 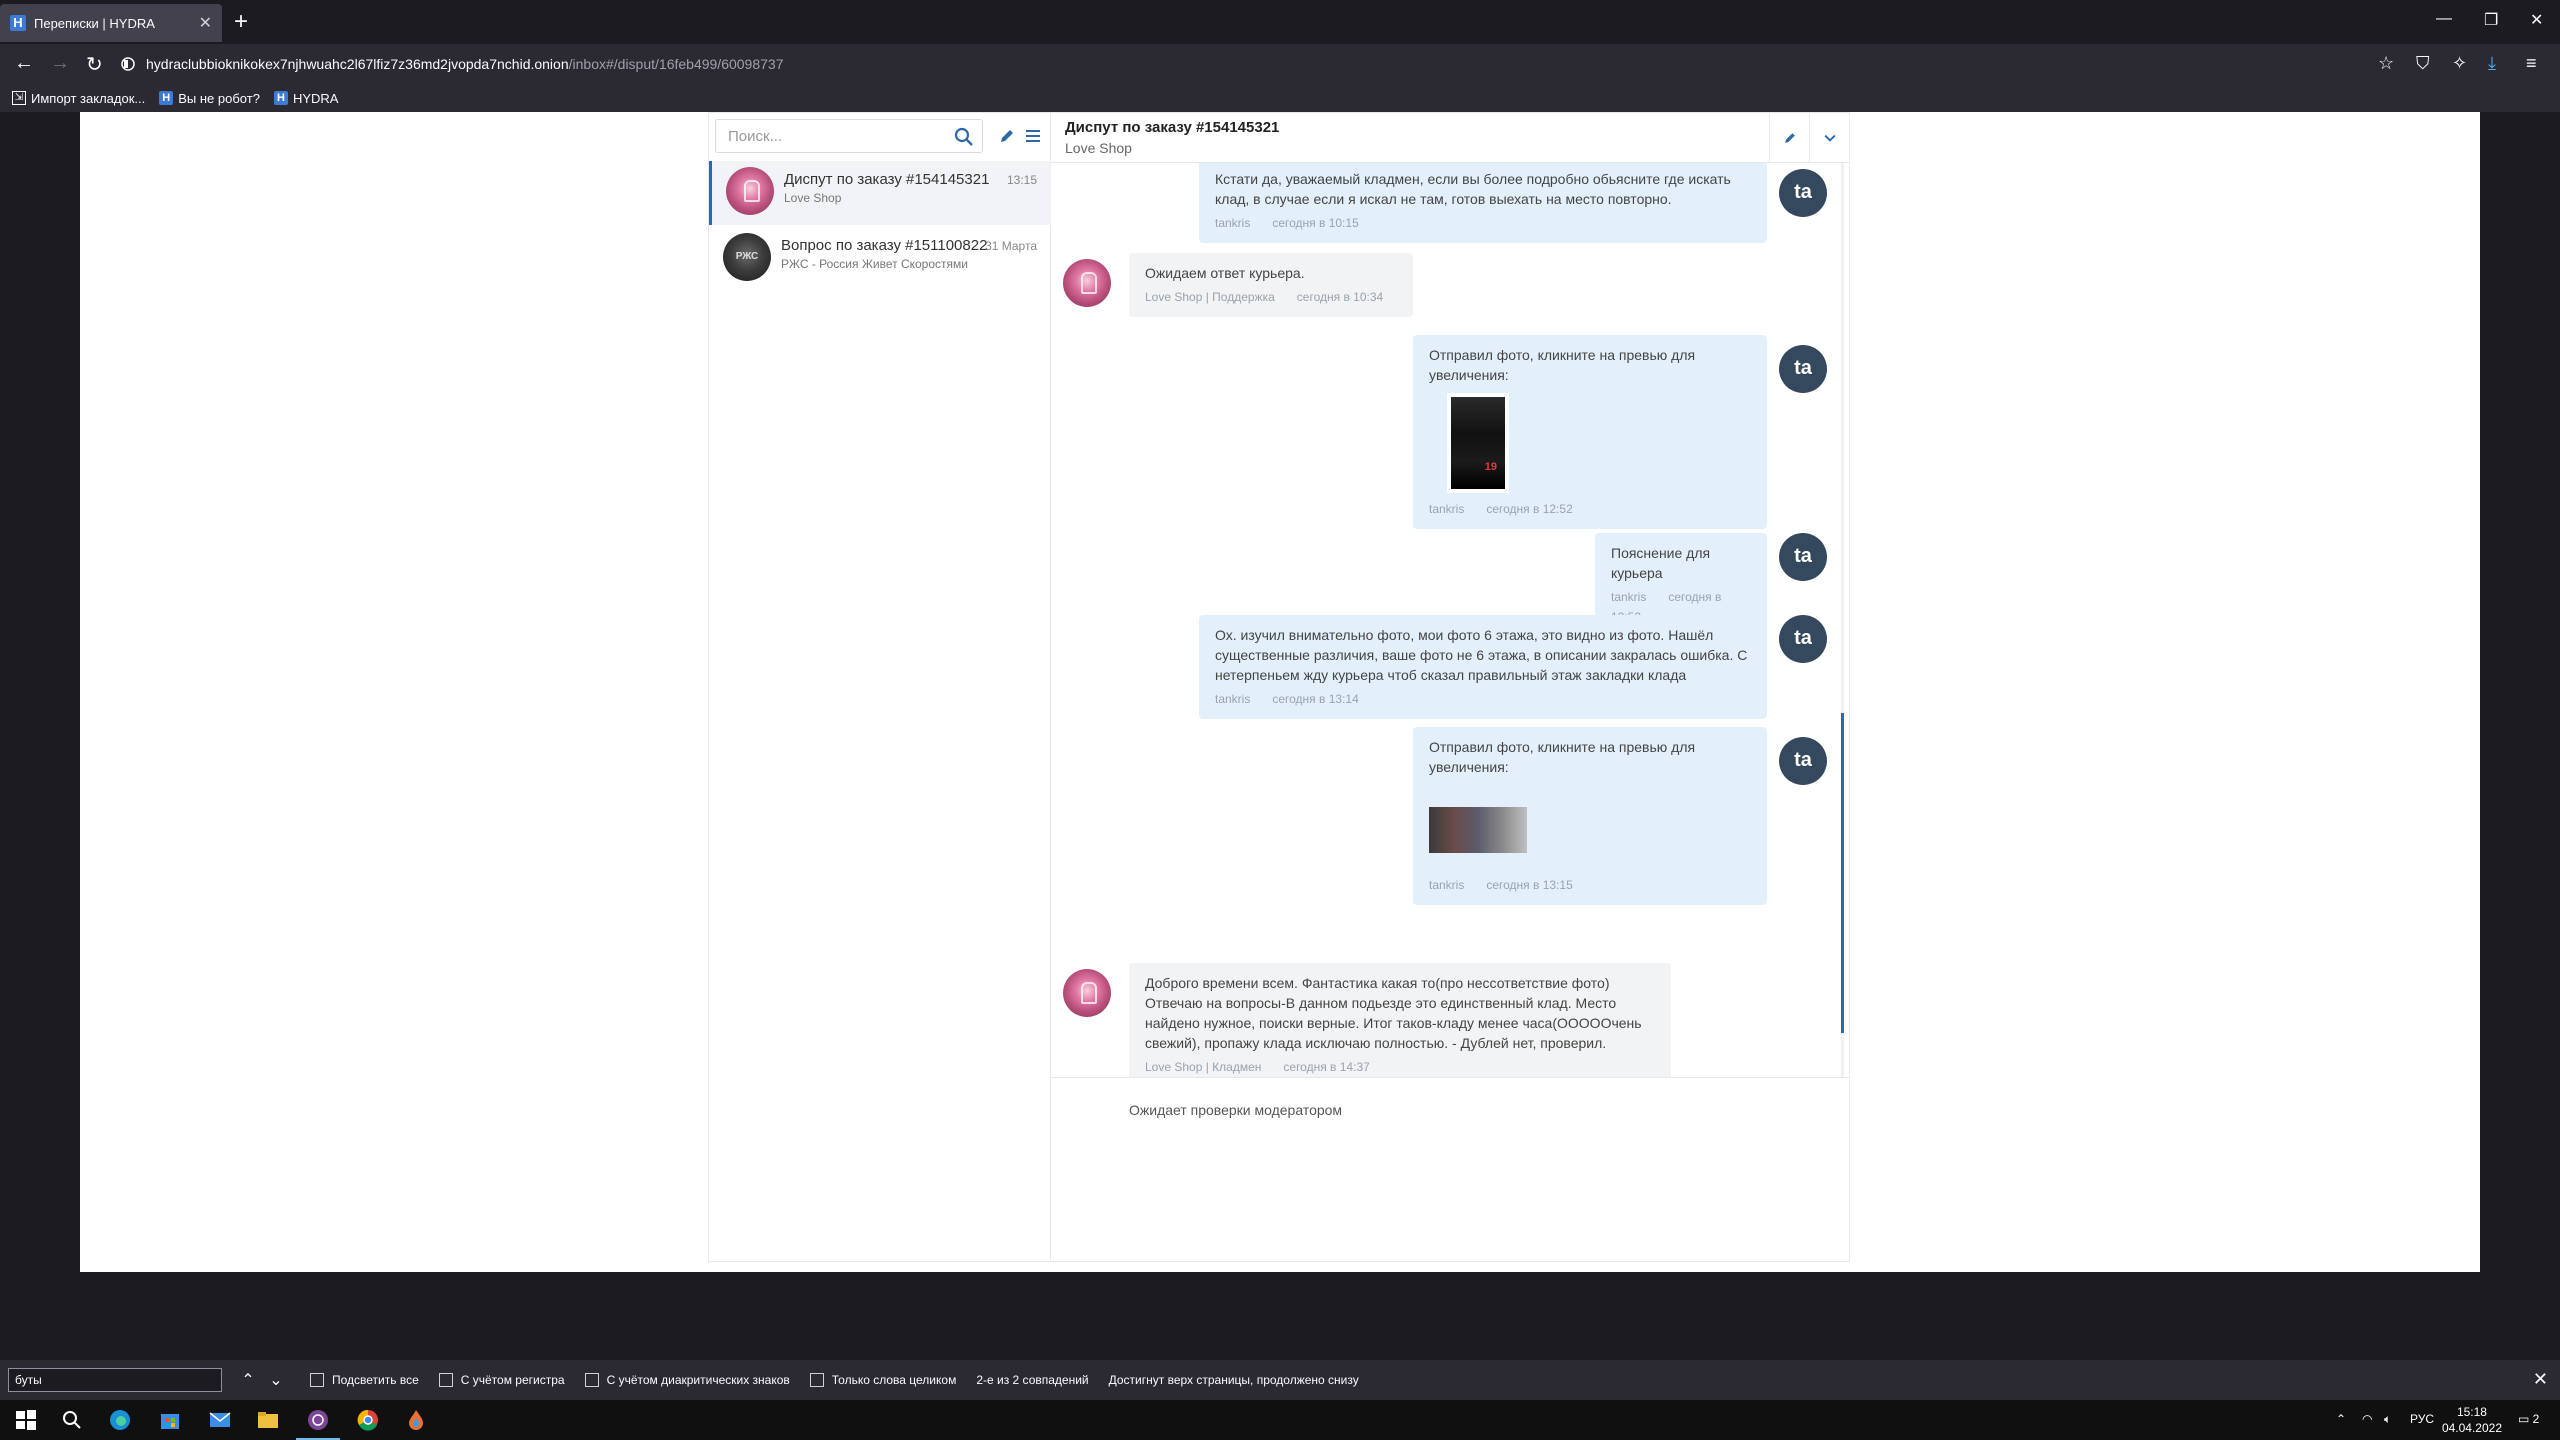 I want to click on checkbox-label: С учётом регистра, so click(x=512, y=1380).